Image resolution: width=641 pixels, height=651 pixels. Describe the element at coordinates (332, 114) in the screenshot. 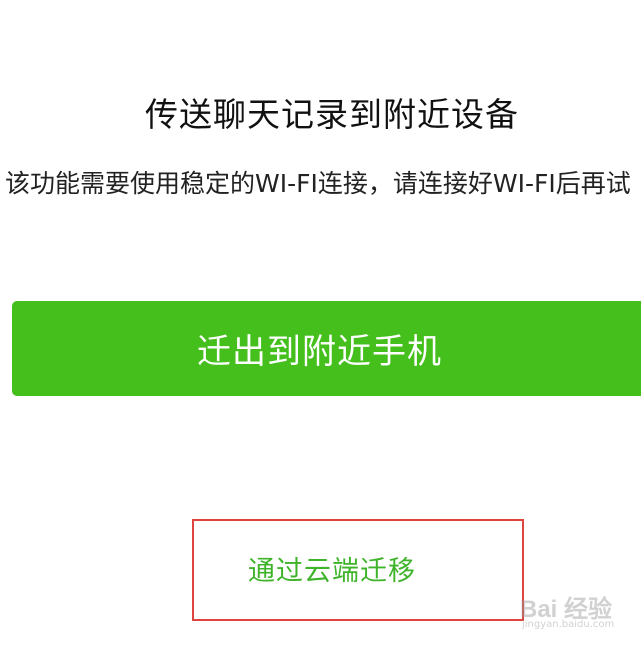

I see `page-title: 传送聊天记录到附近设备` at that location.